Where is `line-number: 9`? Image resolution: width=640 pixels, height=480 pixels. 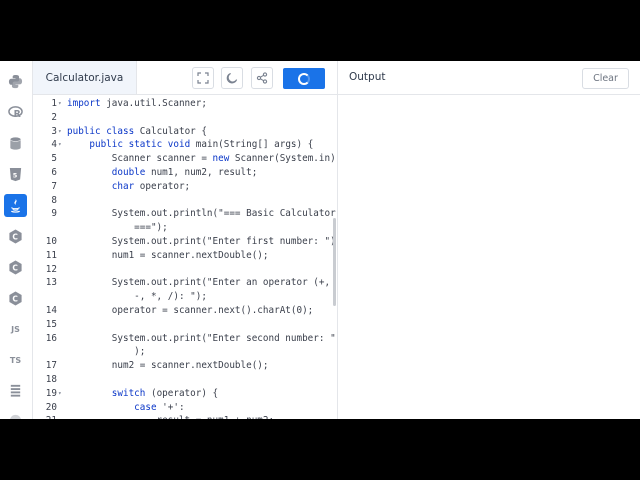 line-number: 9 is located at coordinates (54, 214).